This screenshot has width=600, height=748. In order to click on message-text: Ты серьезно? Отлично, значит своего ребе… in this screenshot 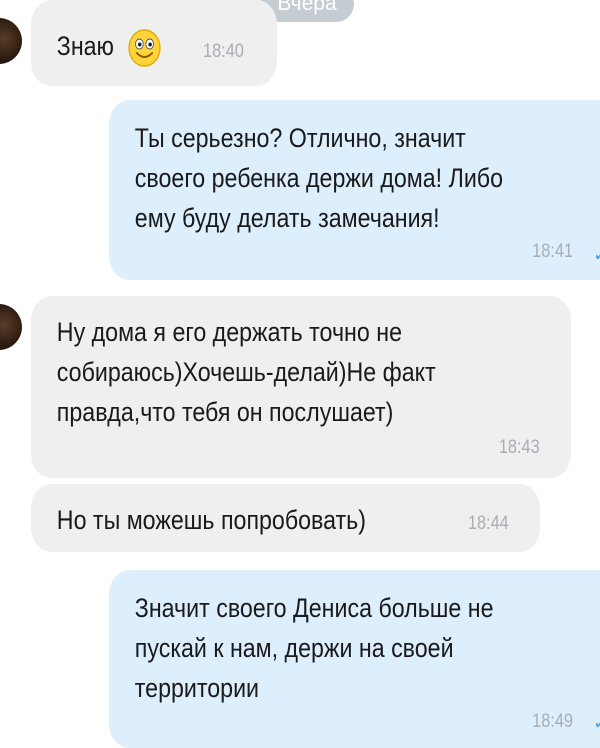, I will do `click(319, 178)`.